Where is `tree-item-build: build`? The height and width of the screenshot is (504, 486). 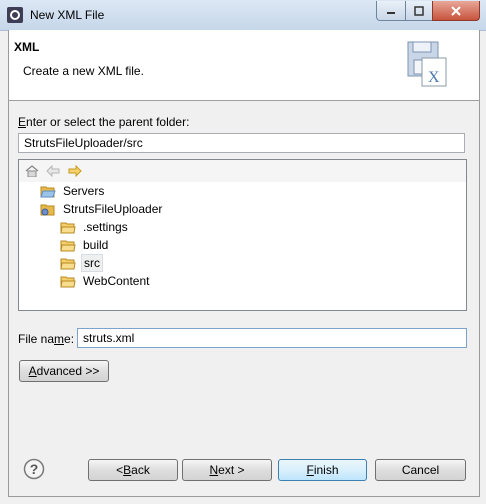 tree-item-build: build is located at coordinates (250, 245).